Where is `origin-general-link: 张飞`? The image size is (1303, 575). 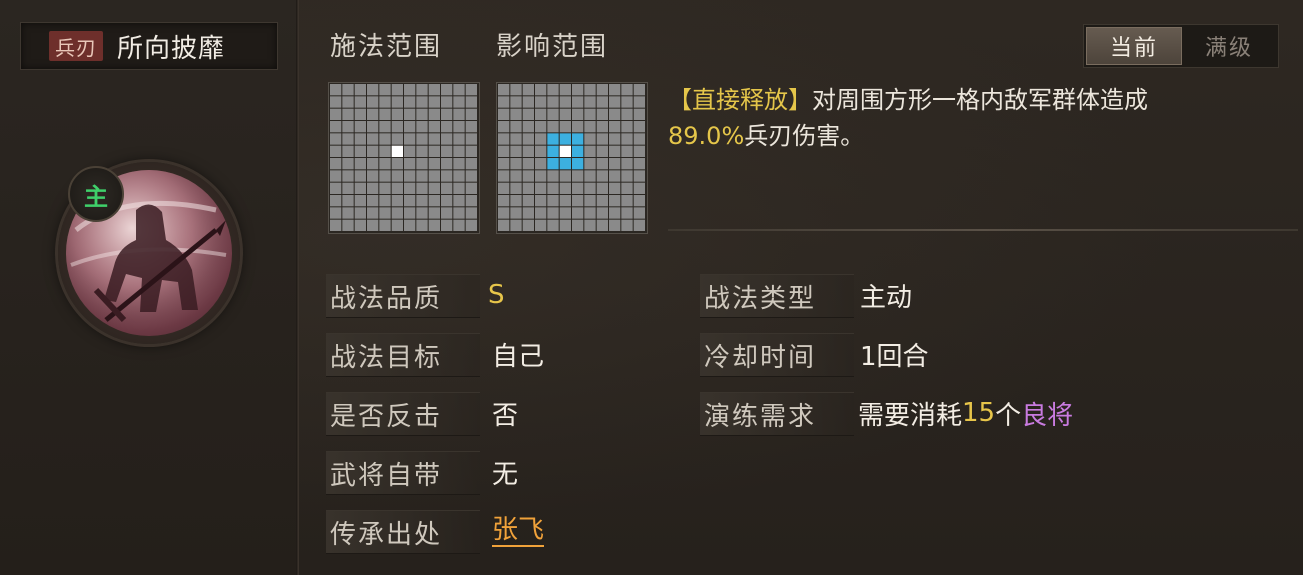 origin-general-link: 张飞 is located at coordinates (518, 531).